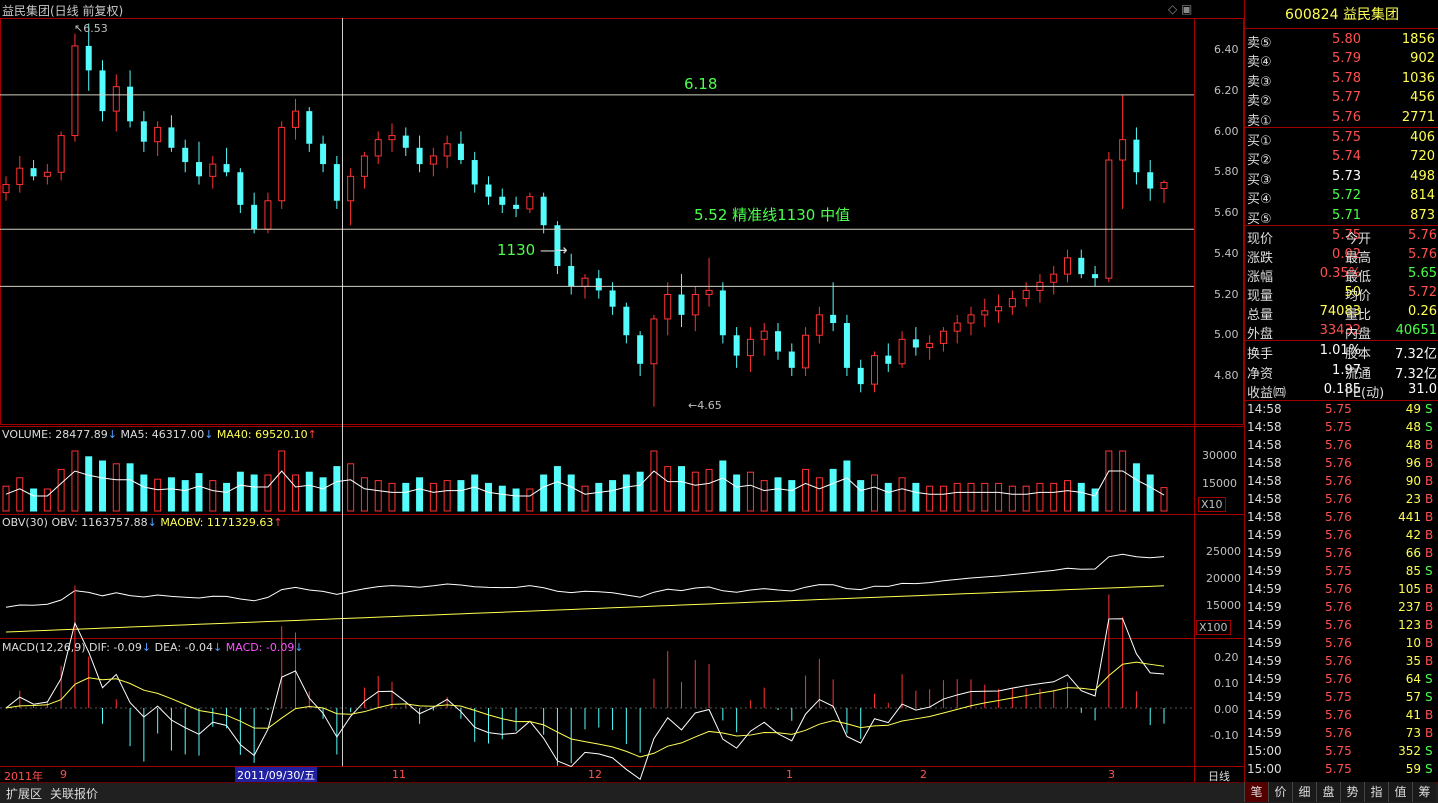 This screenshot has width=1438, height=803. Describe the element at coordinates (719, 792) in the screenshot. I see `bottom-bar: 扩展区 关联报价` at that location.